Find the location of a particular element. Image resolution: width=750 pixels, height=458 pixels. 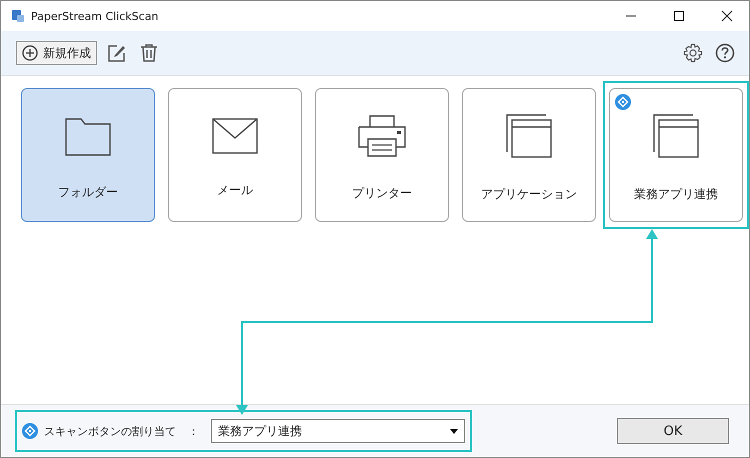

caret-icon is located at coordinates (454, 431).